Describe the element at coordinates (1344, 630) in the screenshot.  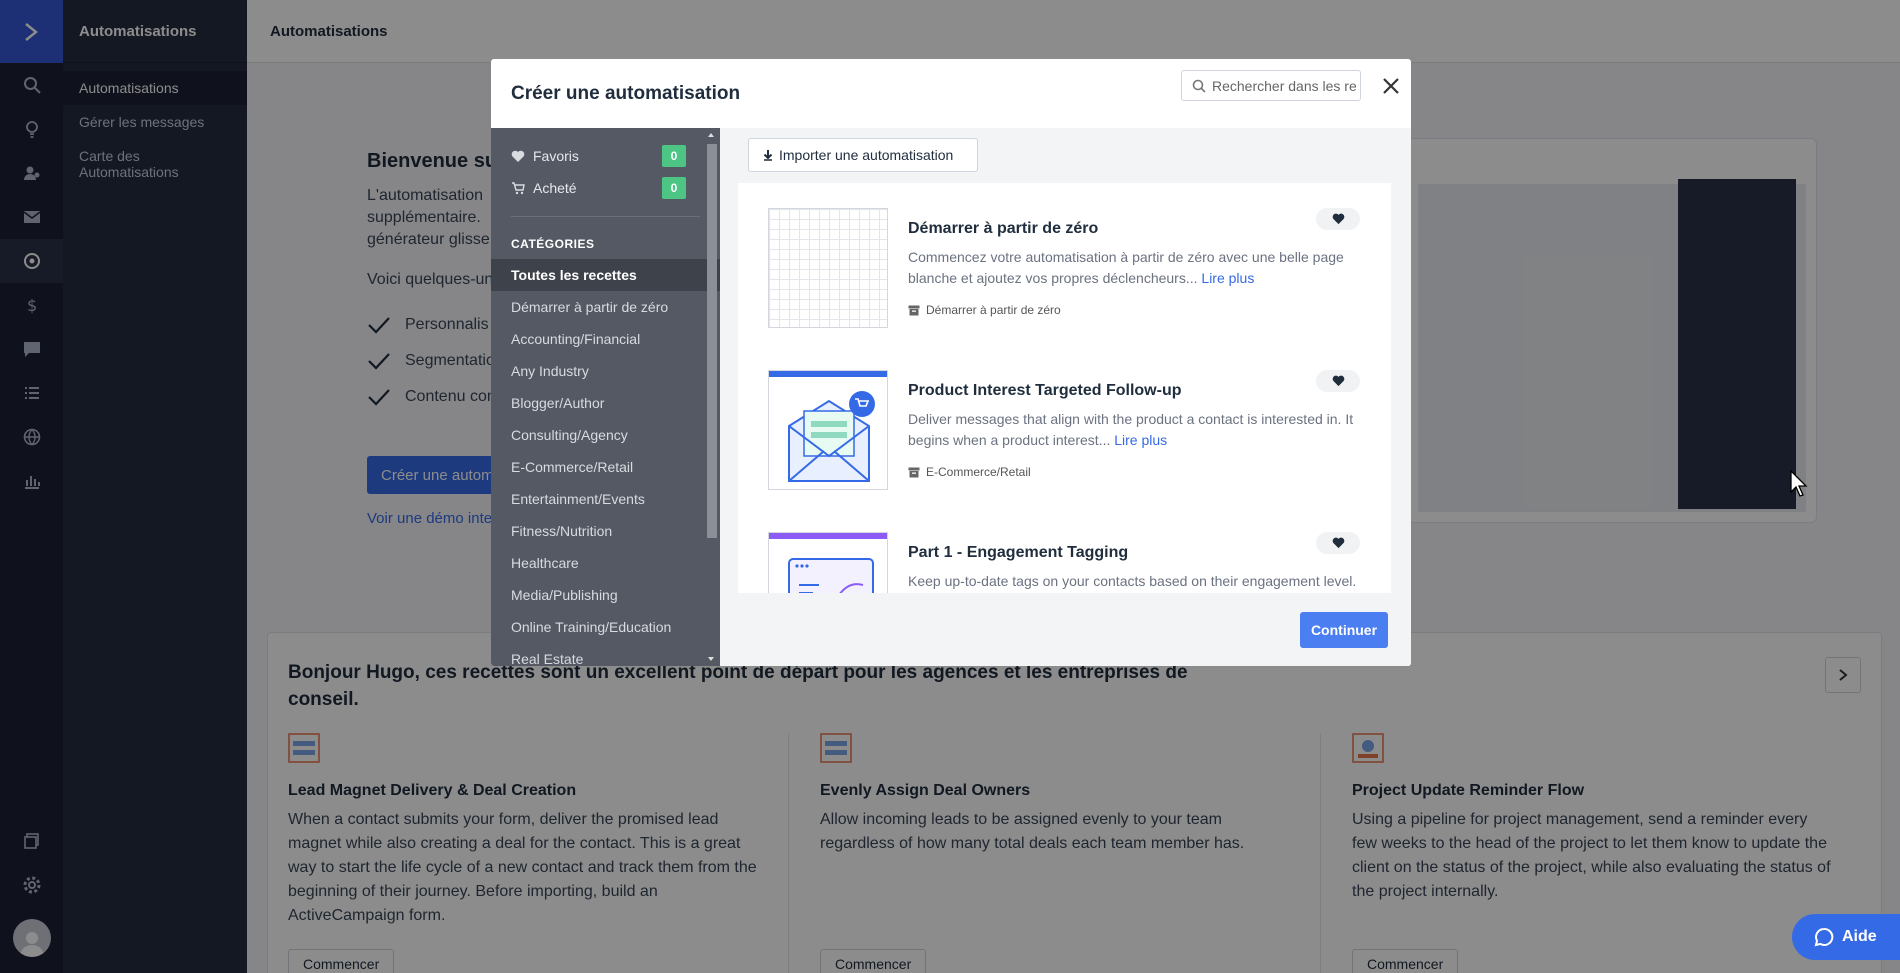
I see `continue-button: Continuer` at that location.